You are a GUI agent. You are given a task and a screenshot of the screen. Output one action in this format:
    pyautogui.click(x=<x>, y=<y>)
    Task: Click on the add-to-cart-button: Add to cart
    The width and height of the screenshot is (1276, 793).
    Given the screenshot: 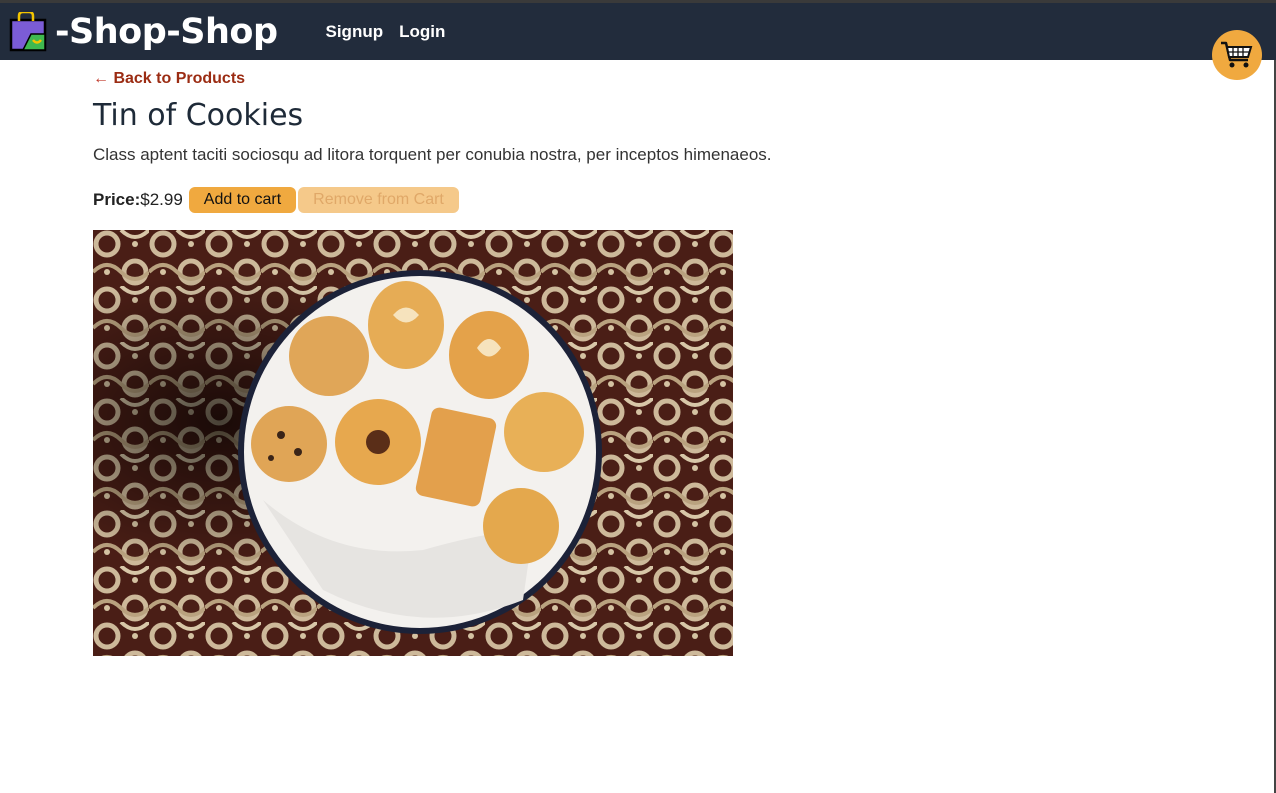 What is the action you would take?
    pyautogui.click(x=242, y=200)
    